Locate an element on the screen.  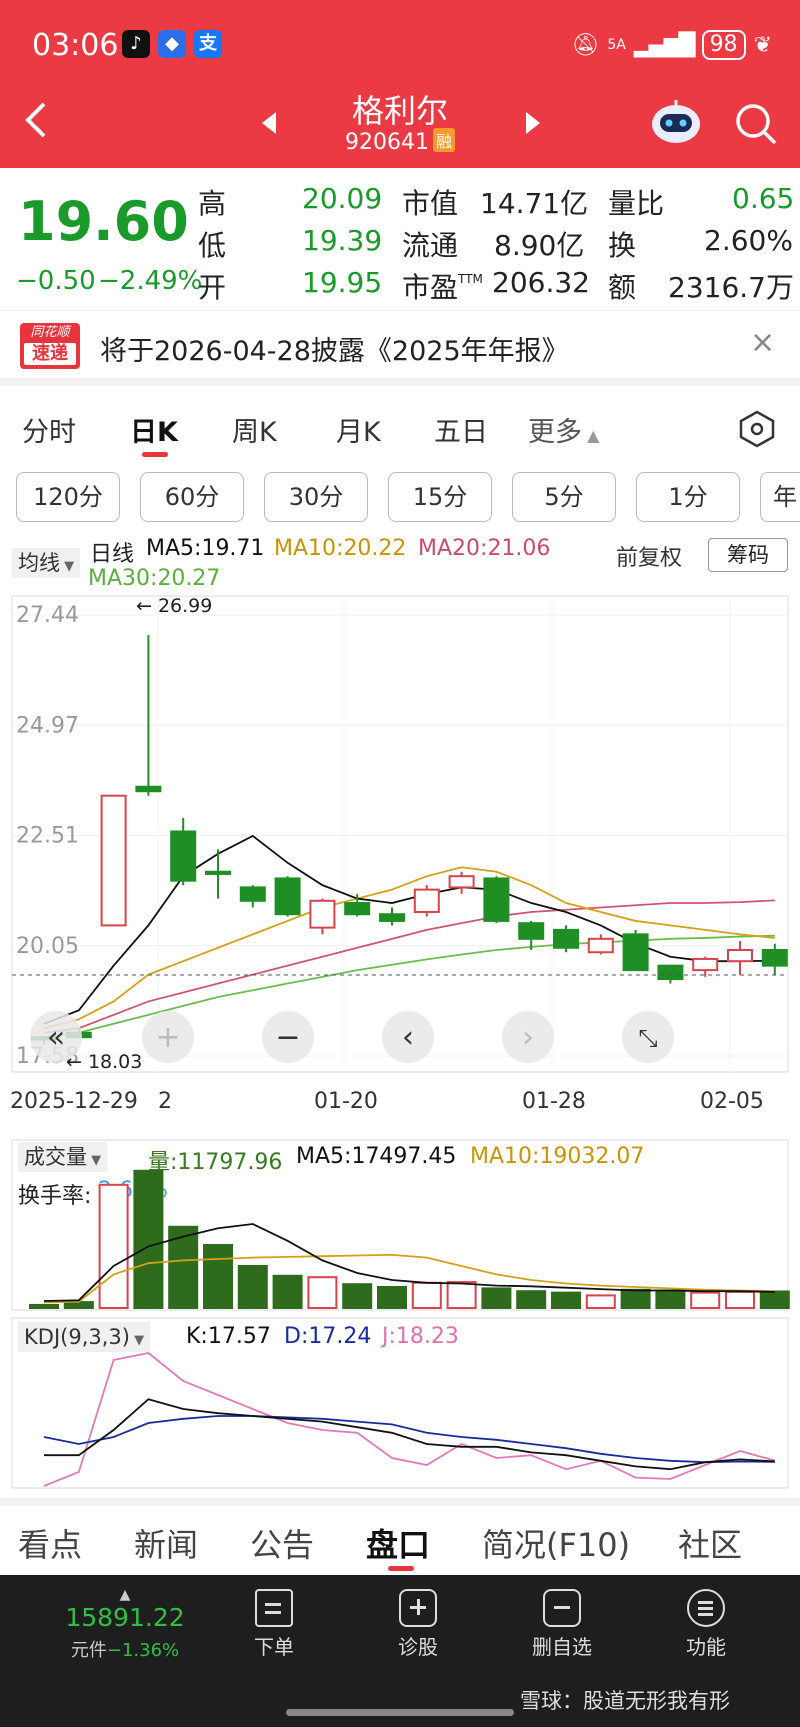
zoom-out-button: − is located at coordinates (288, 1037).